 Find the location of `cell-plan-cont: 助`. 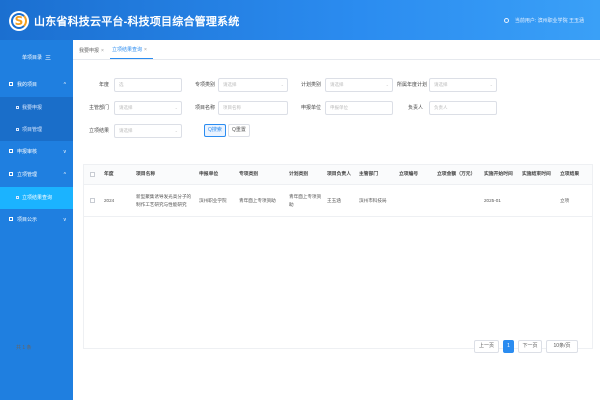

cell-plan-cont: 助 is located at coordinates (291, 204).